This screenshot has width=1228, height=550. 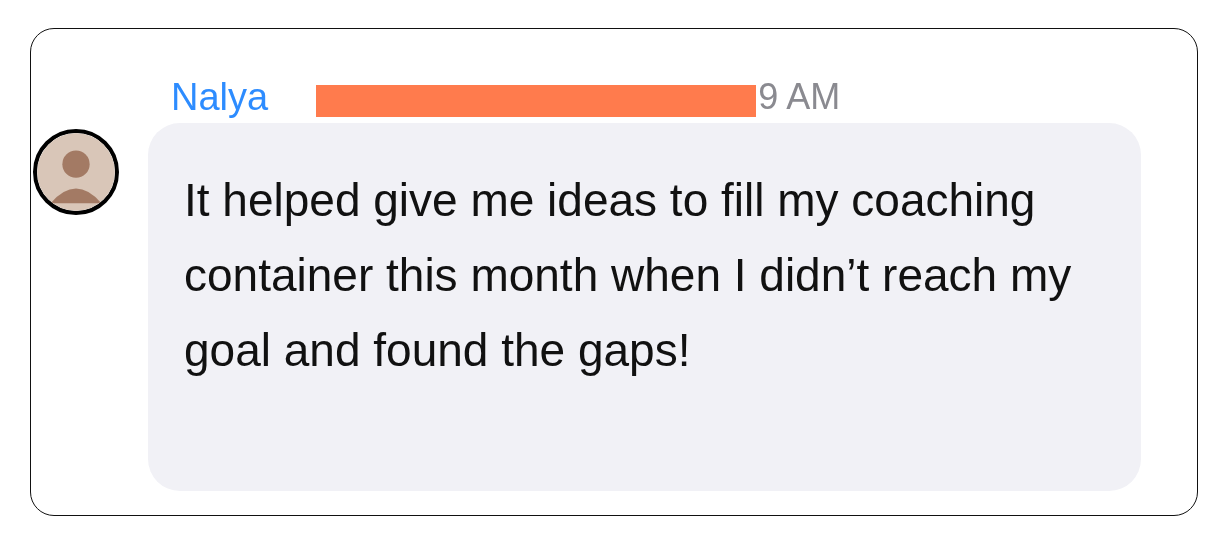 I want to click on author-name: Nalya, so click(x=220, y=97).